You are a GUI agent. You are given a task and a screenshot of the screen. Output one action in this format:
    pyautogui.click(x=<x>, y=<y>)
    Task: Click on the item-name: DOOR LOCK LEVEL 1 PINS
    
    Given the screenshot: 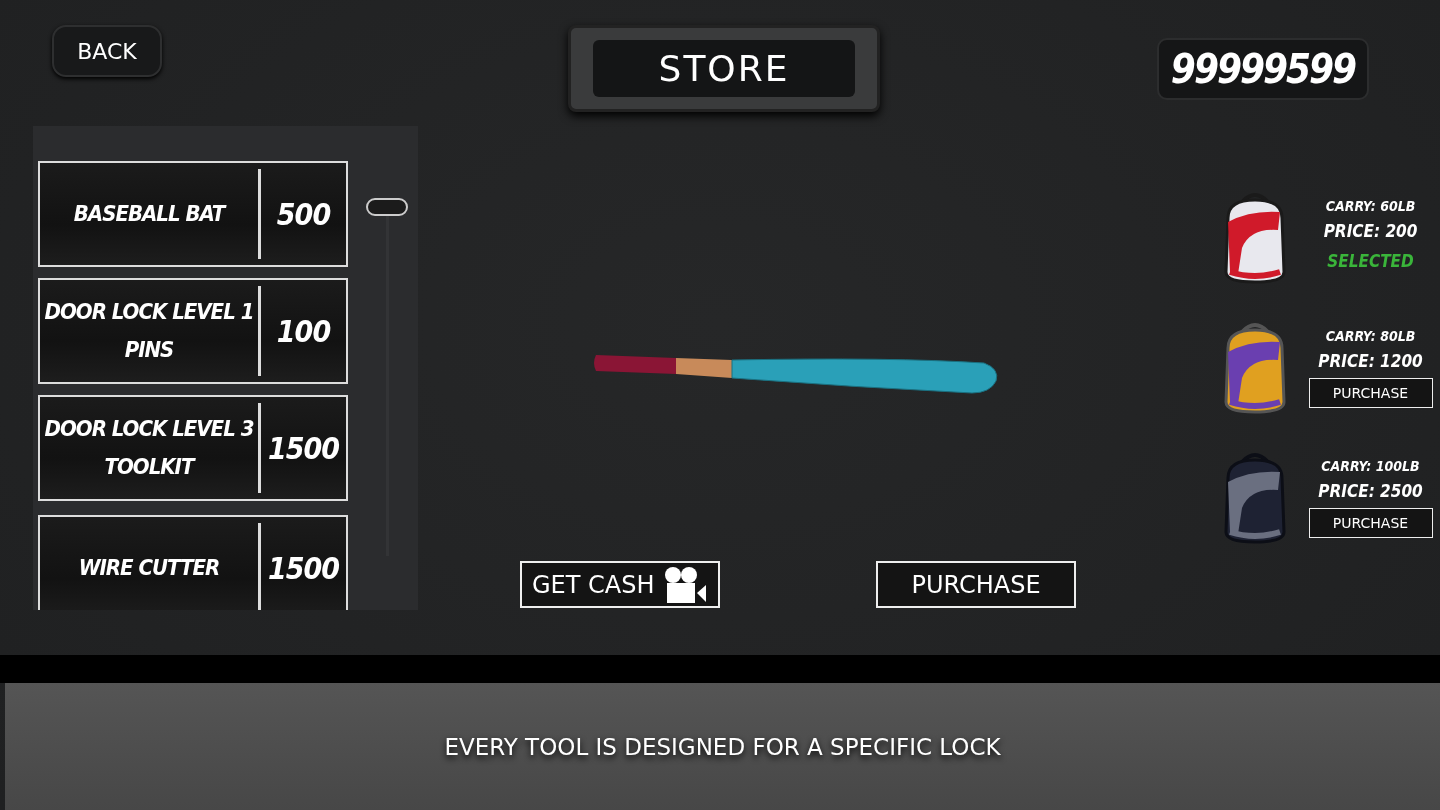 What is the action you would take?
    pyautogui.click(x=149, y=331)
    